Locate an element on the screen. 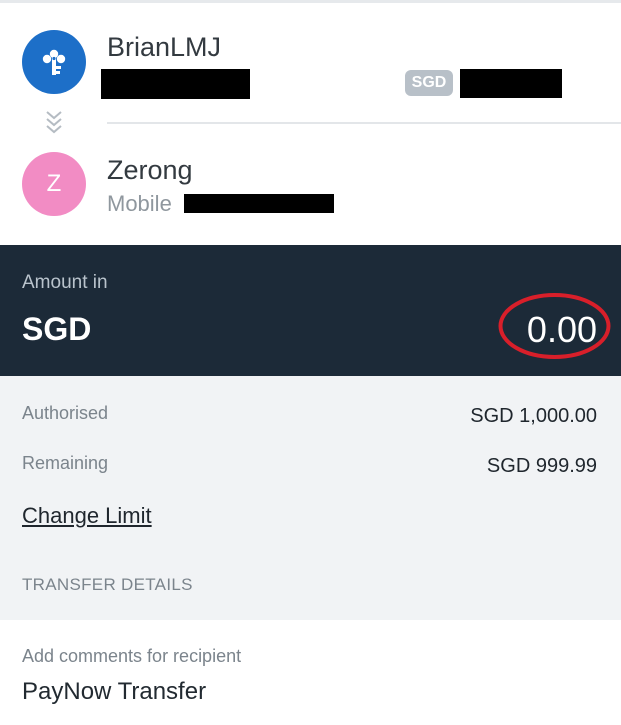 This screenshot has height=725, width=621. redacted-account-number is located at coordinates (175, 84).